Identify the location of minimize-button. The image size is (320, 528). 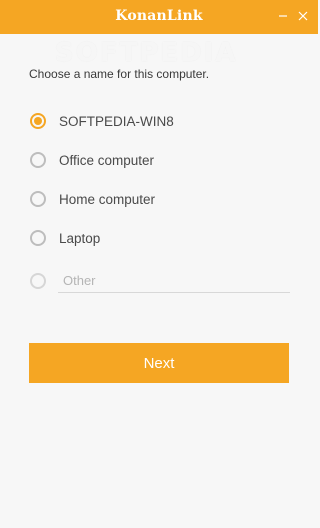
(283, 16).